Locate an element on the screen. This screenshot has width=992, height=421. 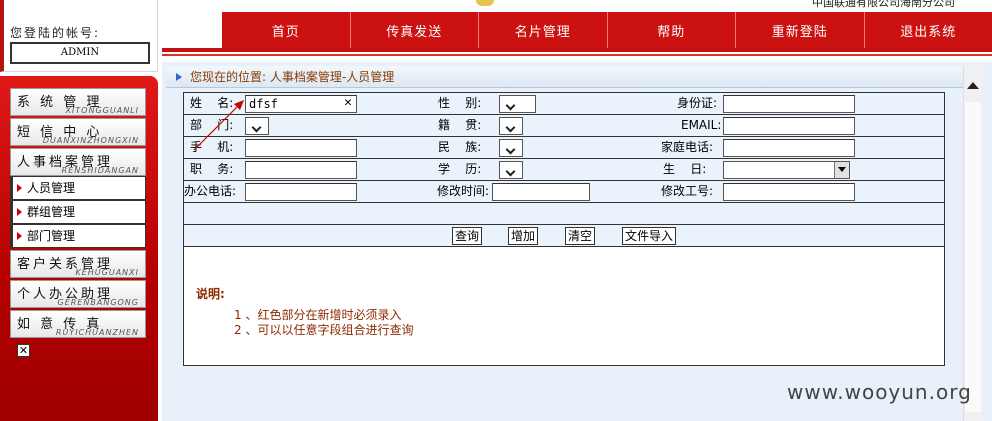
education-label: 学 历: is located at coordinates (460, 169).